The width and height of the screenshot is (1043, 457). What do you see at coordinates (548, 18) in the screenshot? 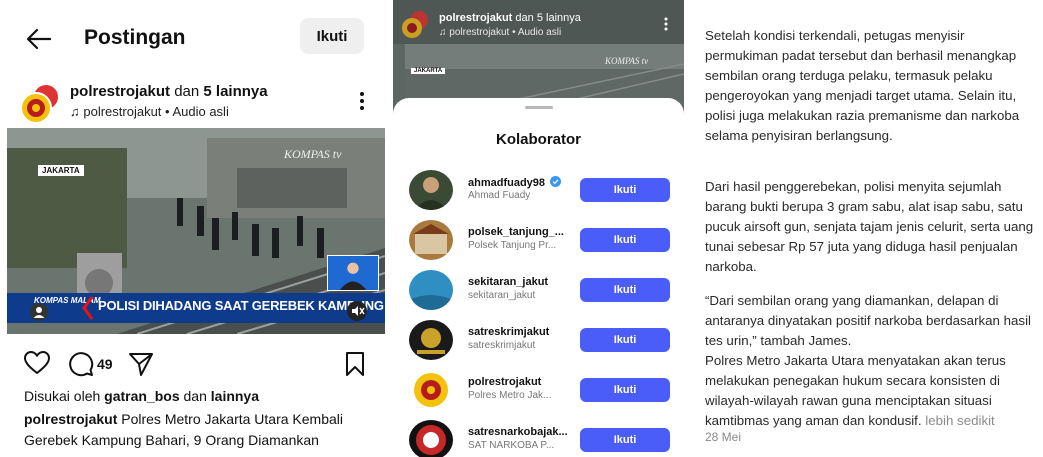
I see `dimmed-suffix: dan 5 lainnya` at bounding box center [548, 18].